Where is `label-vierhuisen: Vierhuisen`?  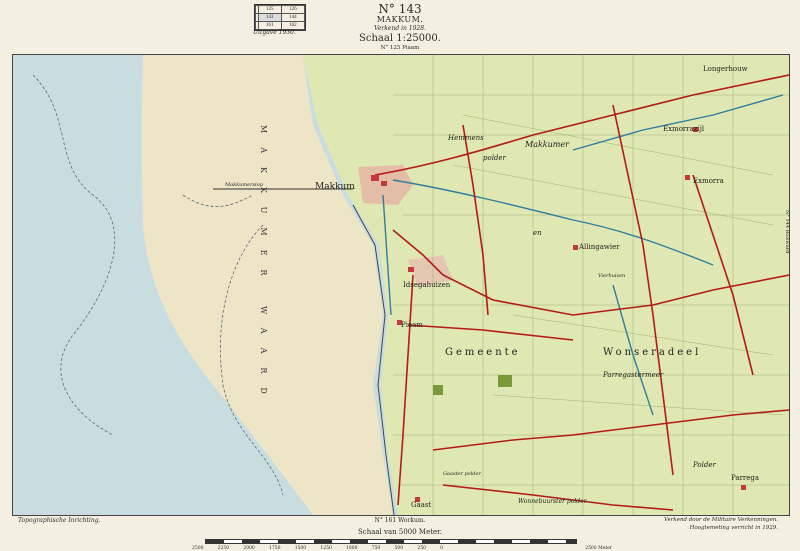
label-vierhuisen: Vierhuisen is located at coordinates (611, 276).